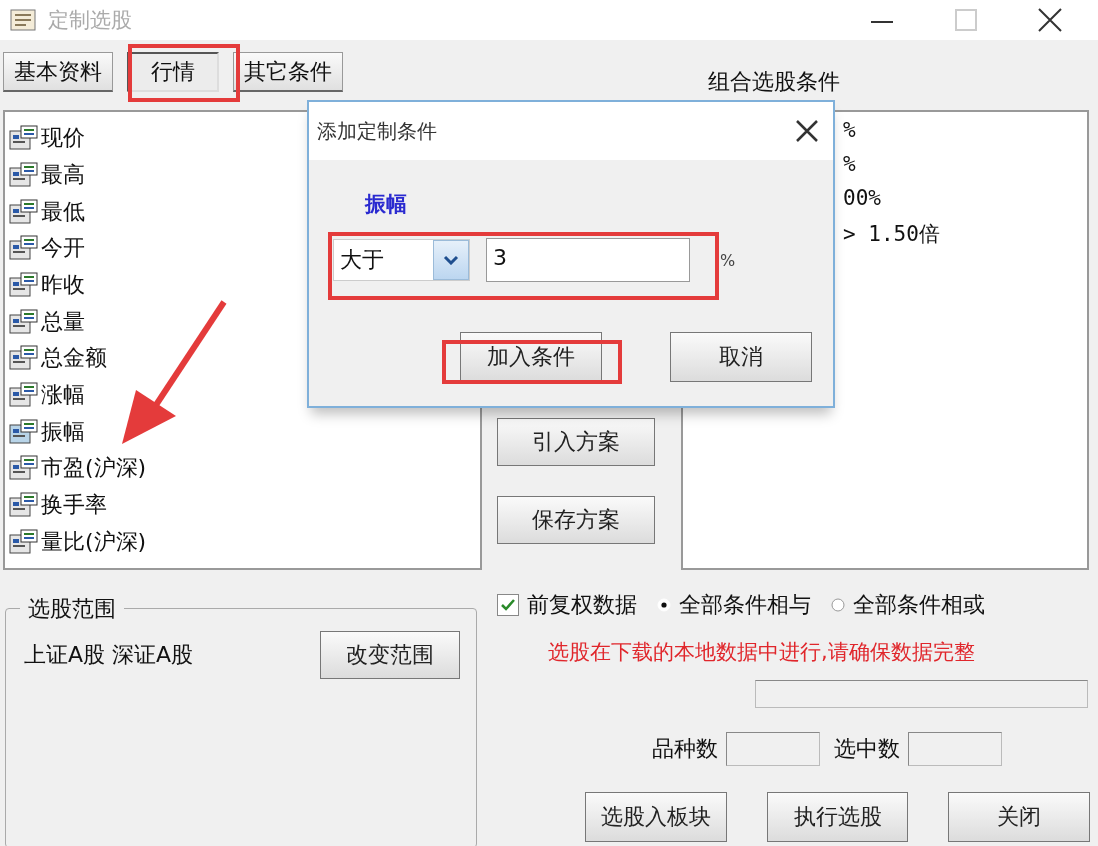 The height and width of the screenshot is (846, 1098). What do you see at coordinates (728, 260) in the screenshot?
I see `unit-label: %` at bounding box center [728, 260].